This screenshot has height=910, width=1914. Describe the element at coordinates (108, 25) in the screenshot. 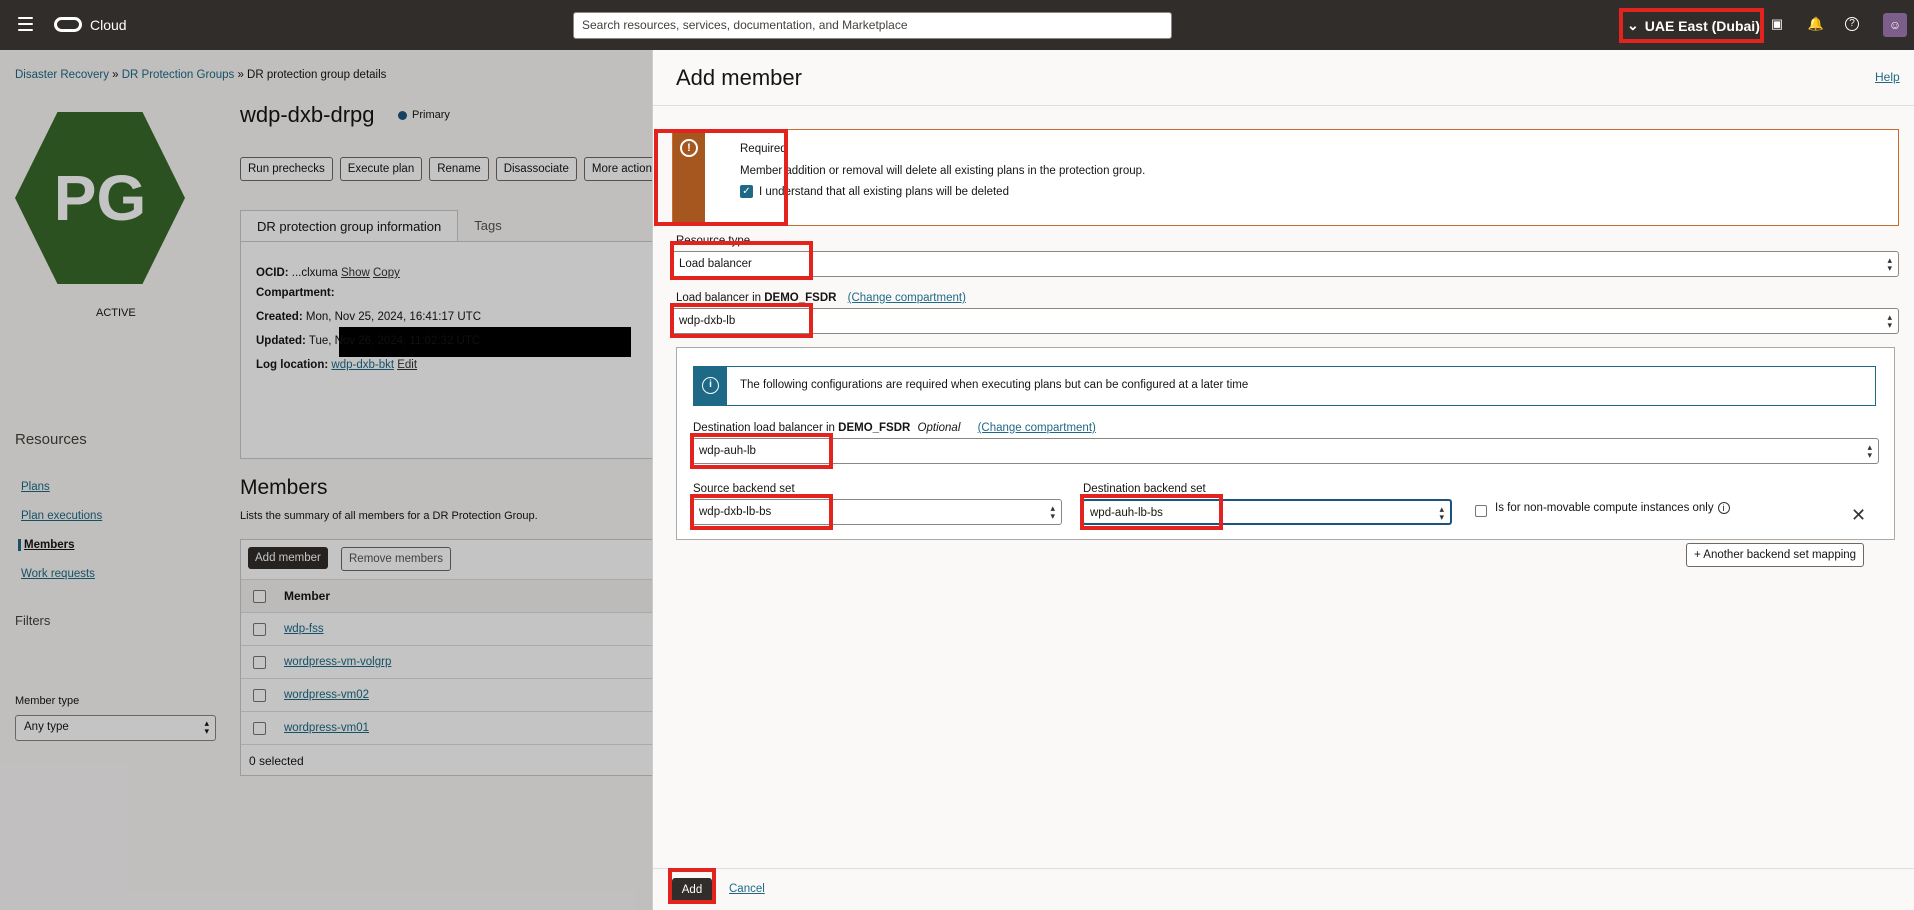

I see `brand-label: Cloud` at that location.